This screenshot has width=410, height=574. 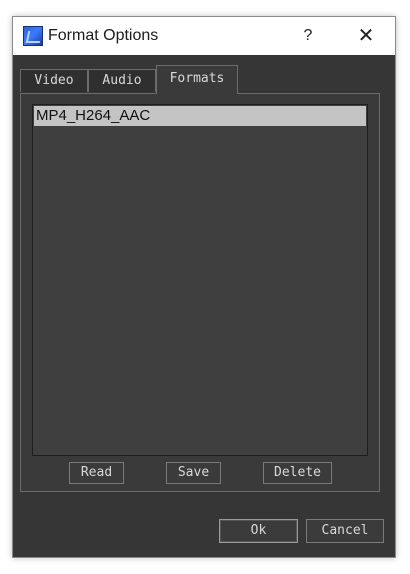 I want to click on title-bar: Format Options ? ✕, so click(x=204, y=36).